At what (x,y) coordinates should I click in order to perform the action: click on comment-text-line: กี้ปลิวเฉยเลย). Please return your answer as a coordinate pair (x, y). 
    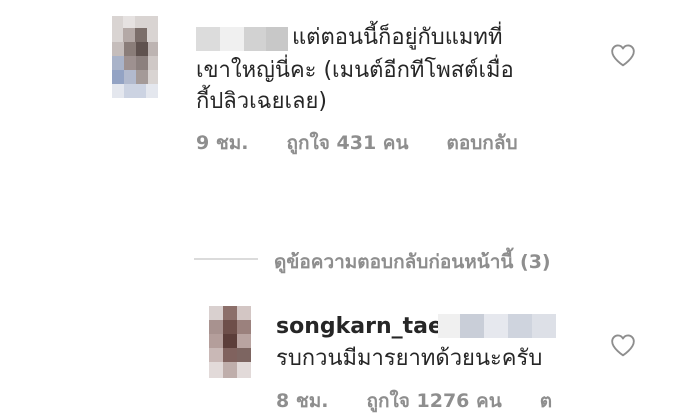
    Looking at the image, I should click on (261, 101).